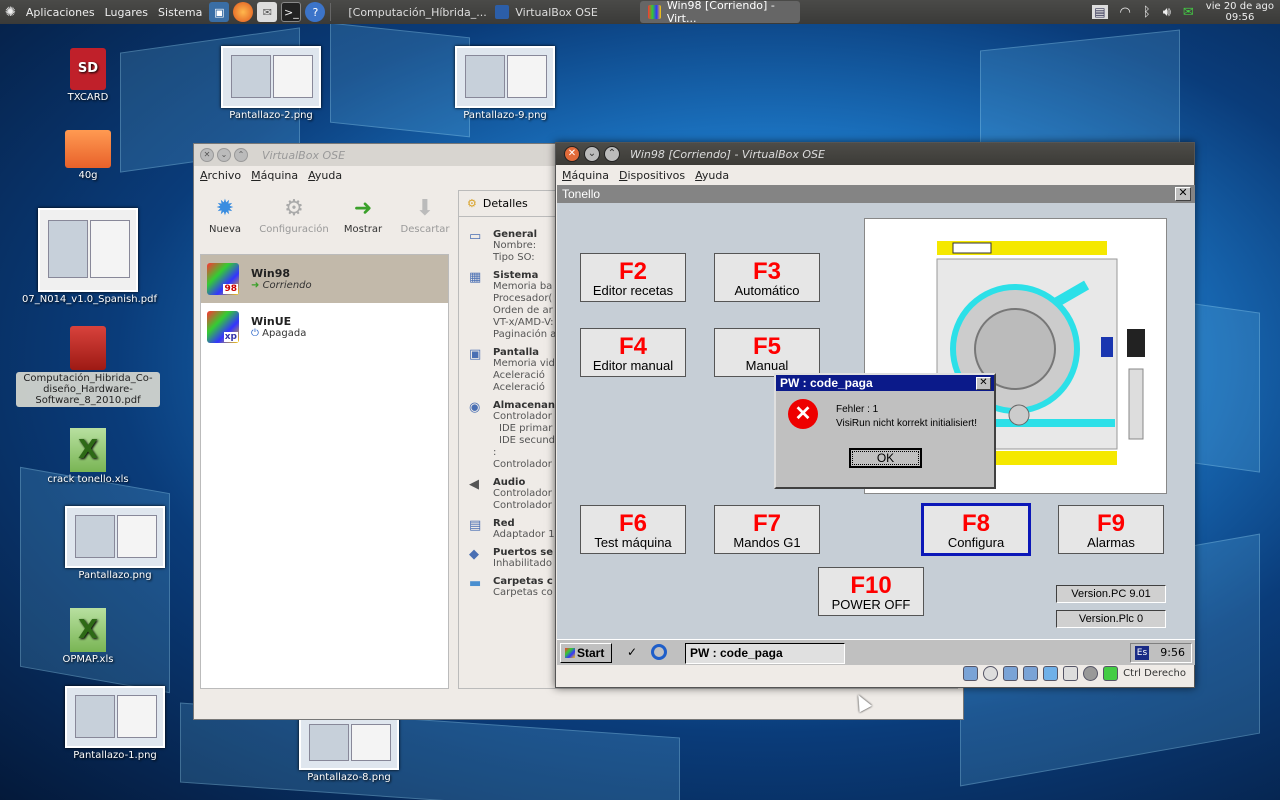  I want to click on f7-button: F7 Mandos G1, so click(767, 529).